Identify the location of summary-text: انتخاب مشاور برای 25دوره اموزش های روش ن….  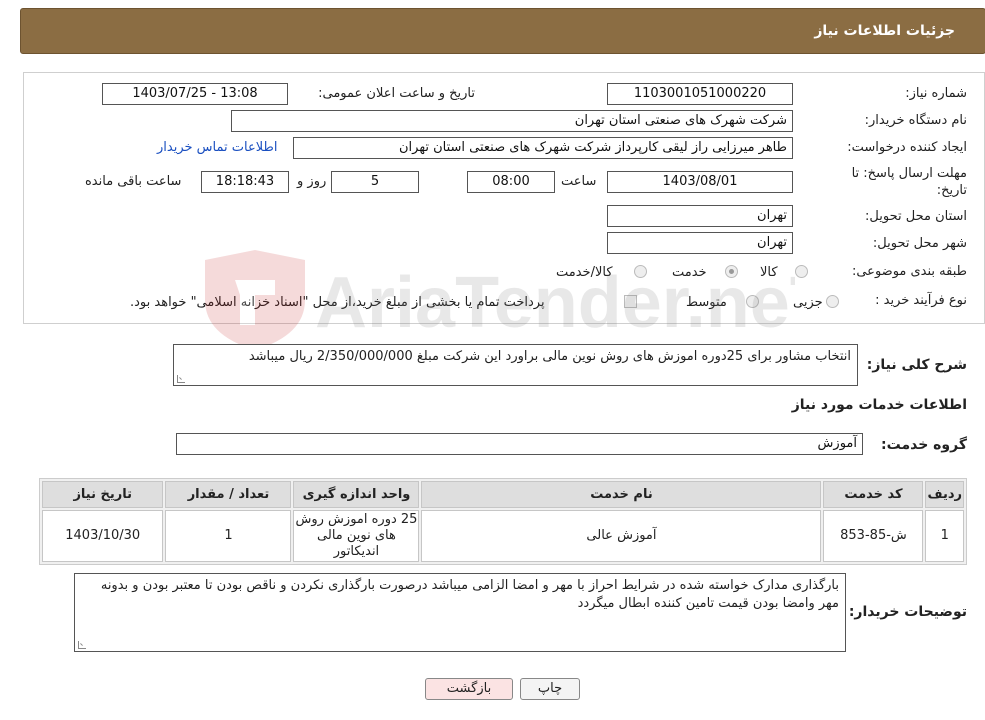
(549, 356).